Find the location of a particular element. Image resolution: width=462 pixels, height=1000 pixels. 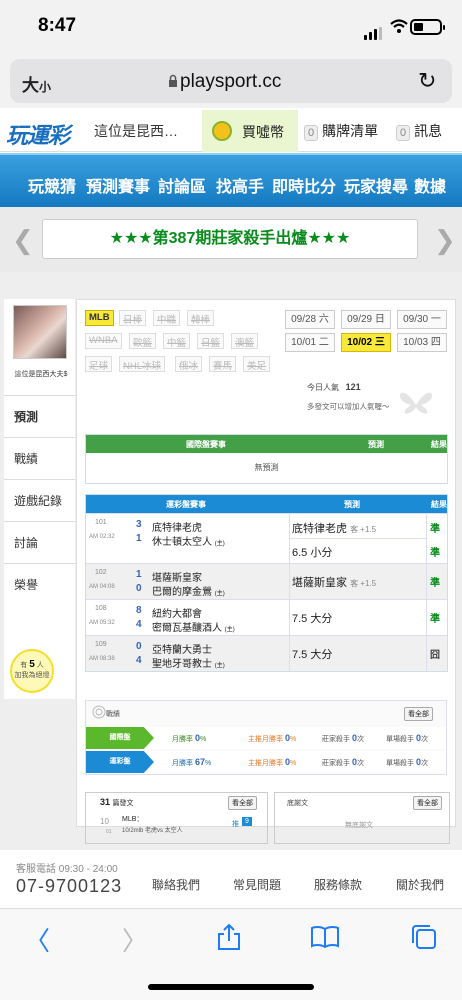

sport-mlb: MLB is located at coordinates (99, 318).